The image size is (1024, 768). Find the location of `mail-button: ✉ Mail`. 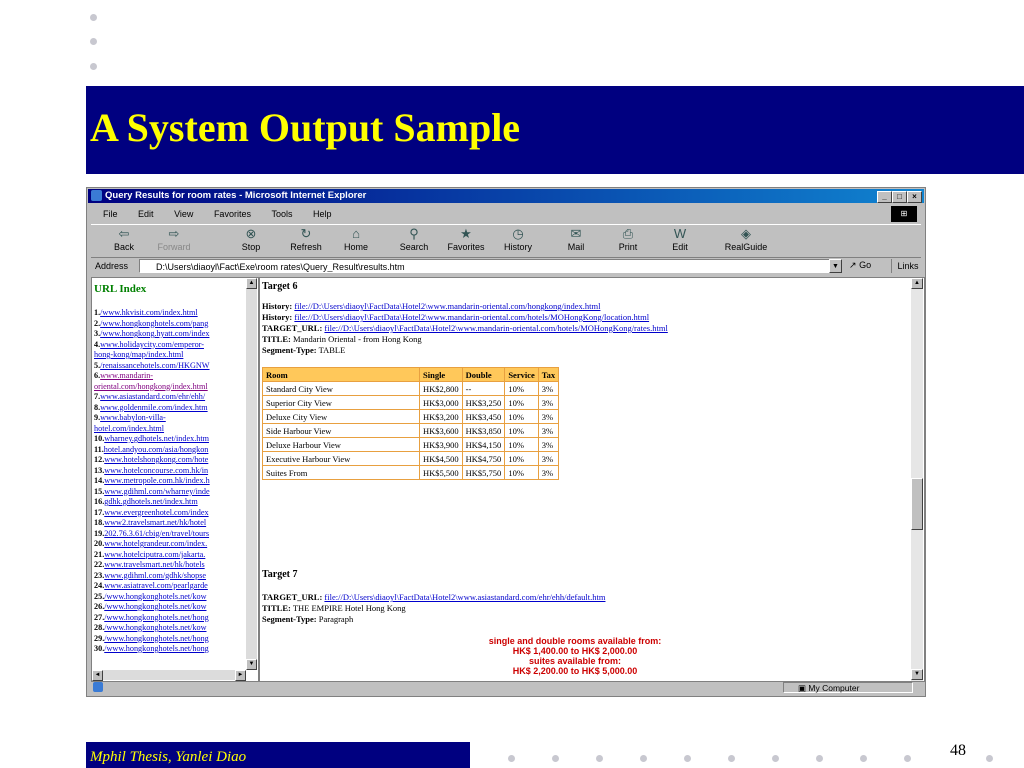

mail-button: ✉ Mail is located at coordinates (576, 240).